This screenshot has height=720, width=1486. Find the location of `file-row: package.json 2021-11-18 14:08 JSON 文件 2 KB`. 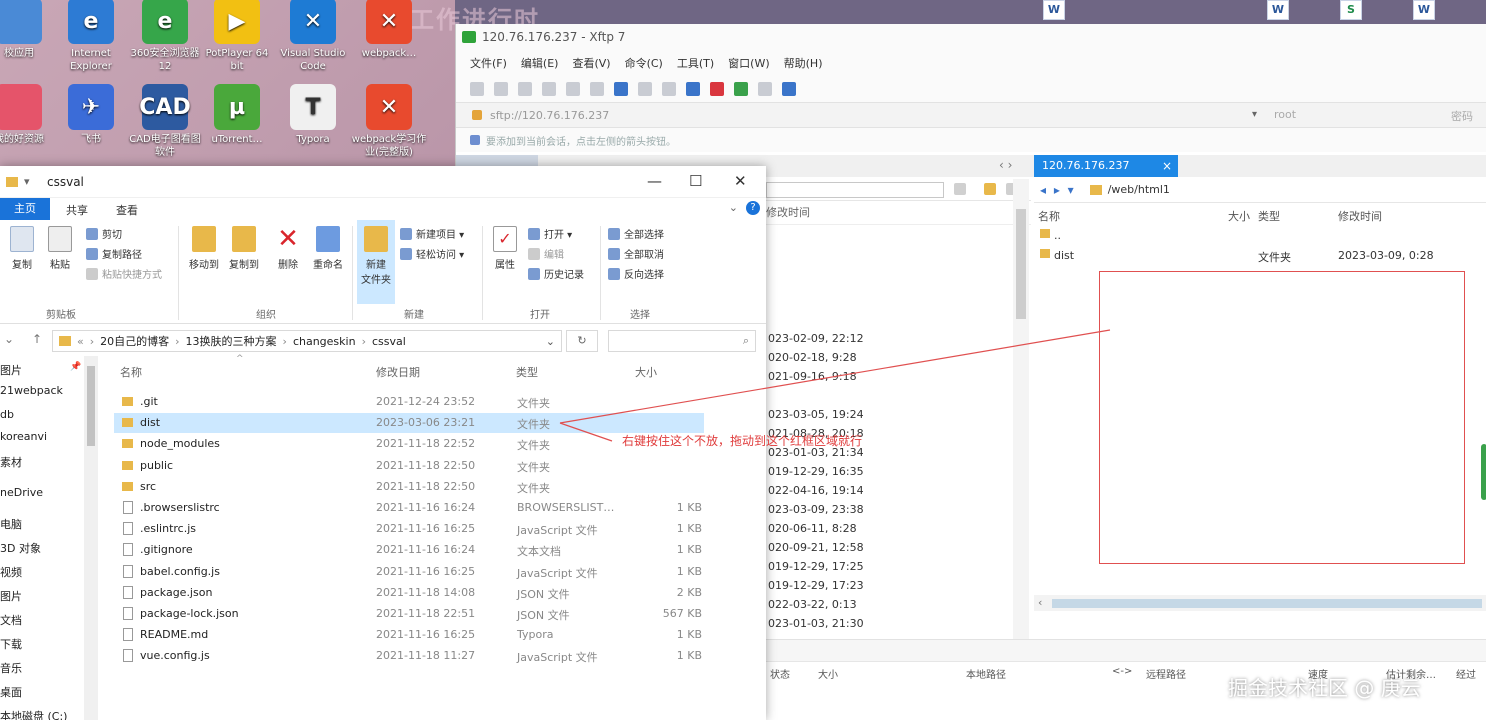

file-row: package.json 2021-11-18 14:08 JSON 文件 2 KB is located at coordinates (409, 593).